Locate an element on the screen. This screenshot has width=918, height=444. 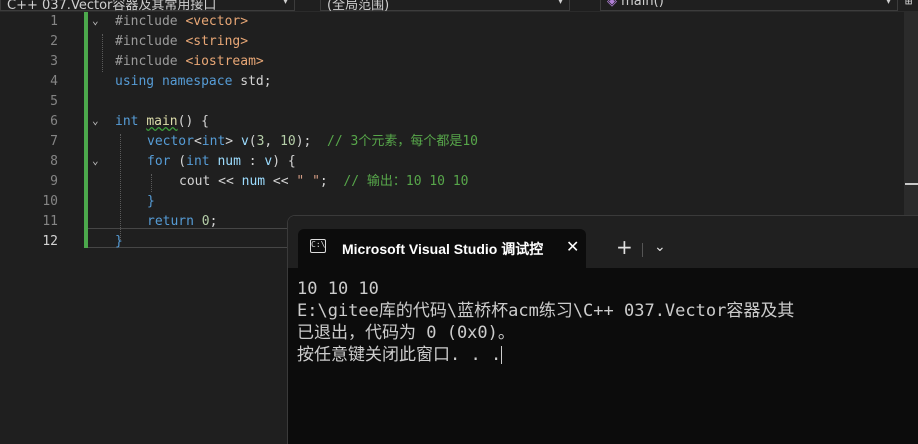
code-line: #include <vector> is located at coordinates (181, 22).